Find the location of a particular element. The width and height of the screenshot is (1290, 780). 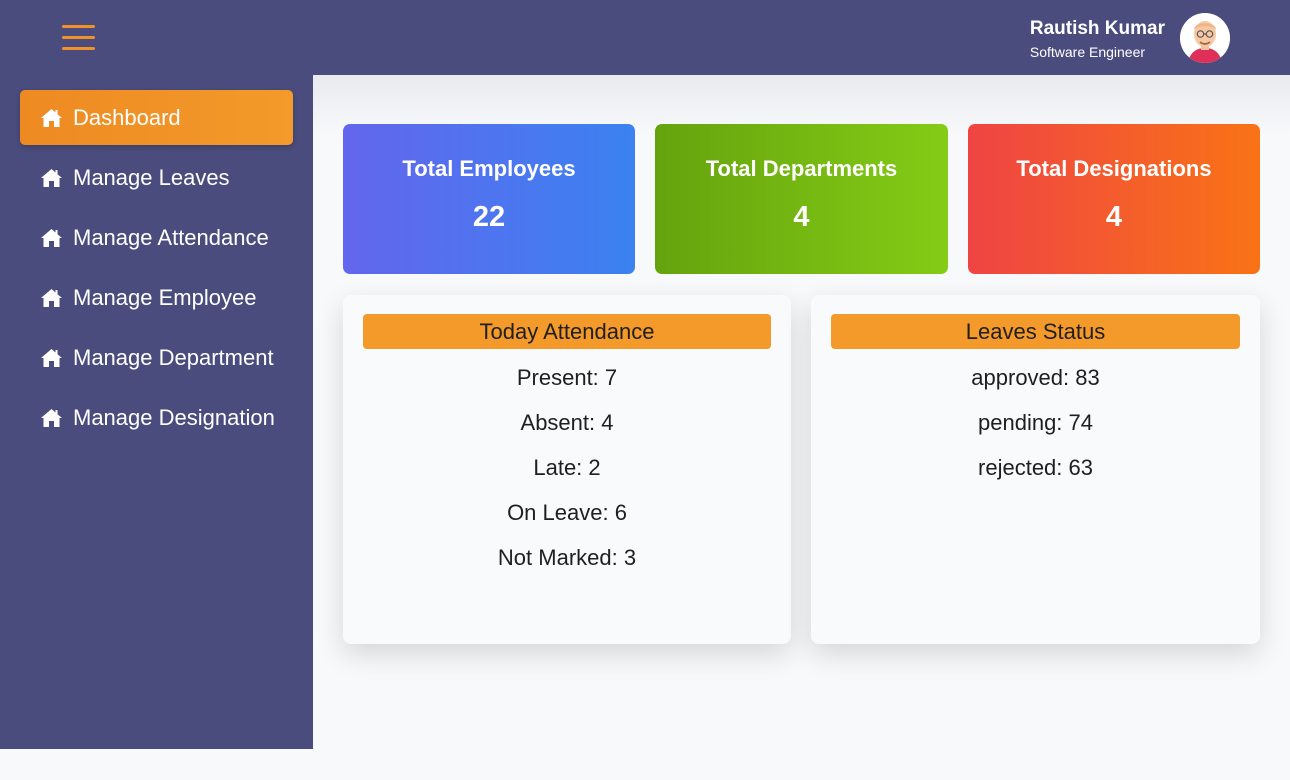

sidebar-item-label: Manage Attendance is located at coordinates (171, 237).